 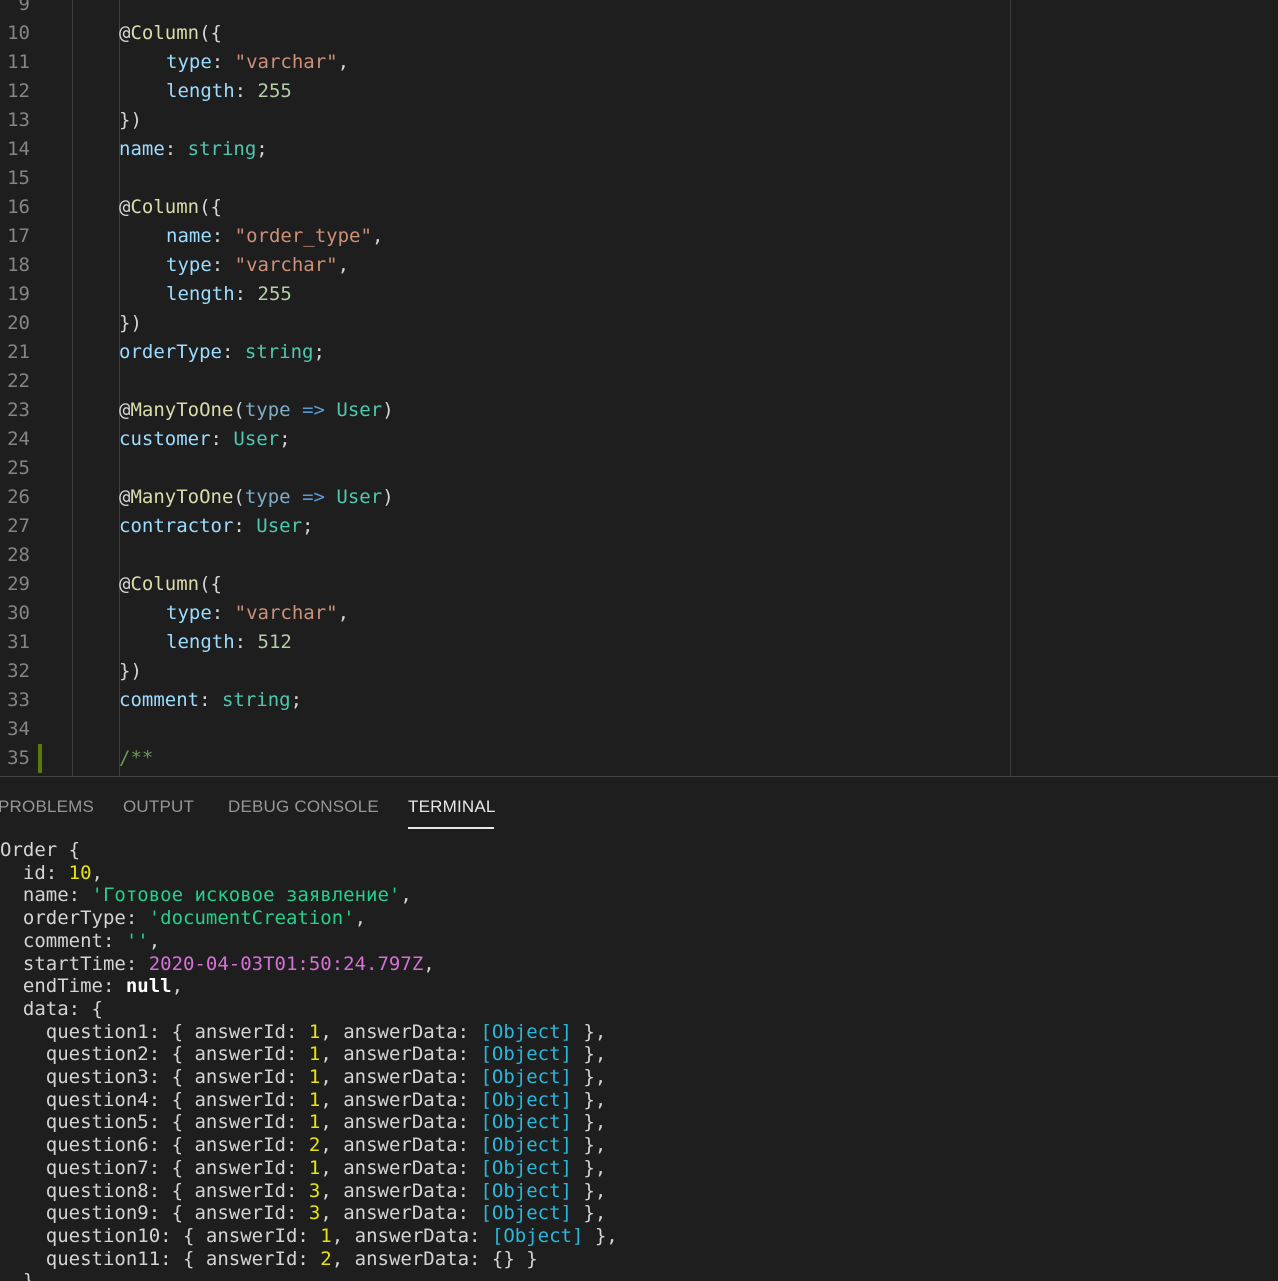 What do you see at coordinates (500, 33) in the screenshot?
I see `code-line: 10 @Column({` at bounding box center [500, 33].